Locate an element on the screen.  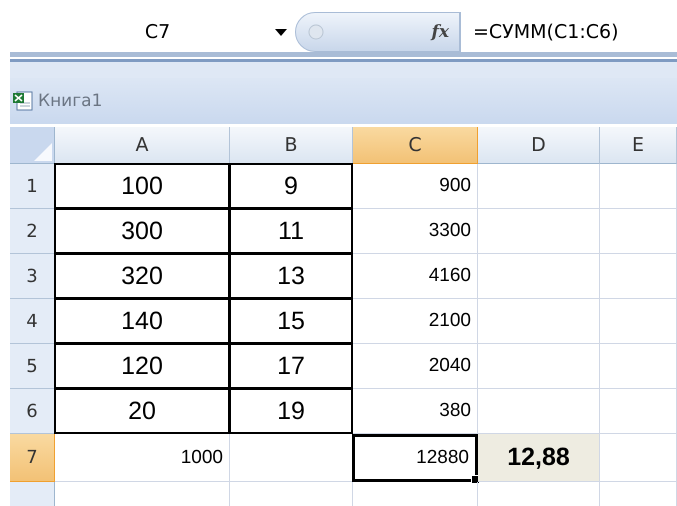
row-header is located at coordinates (32, 494).